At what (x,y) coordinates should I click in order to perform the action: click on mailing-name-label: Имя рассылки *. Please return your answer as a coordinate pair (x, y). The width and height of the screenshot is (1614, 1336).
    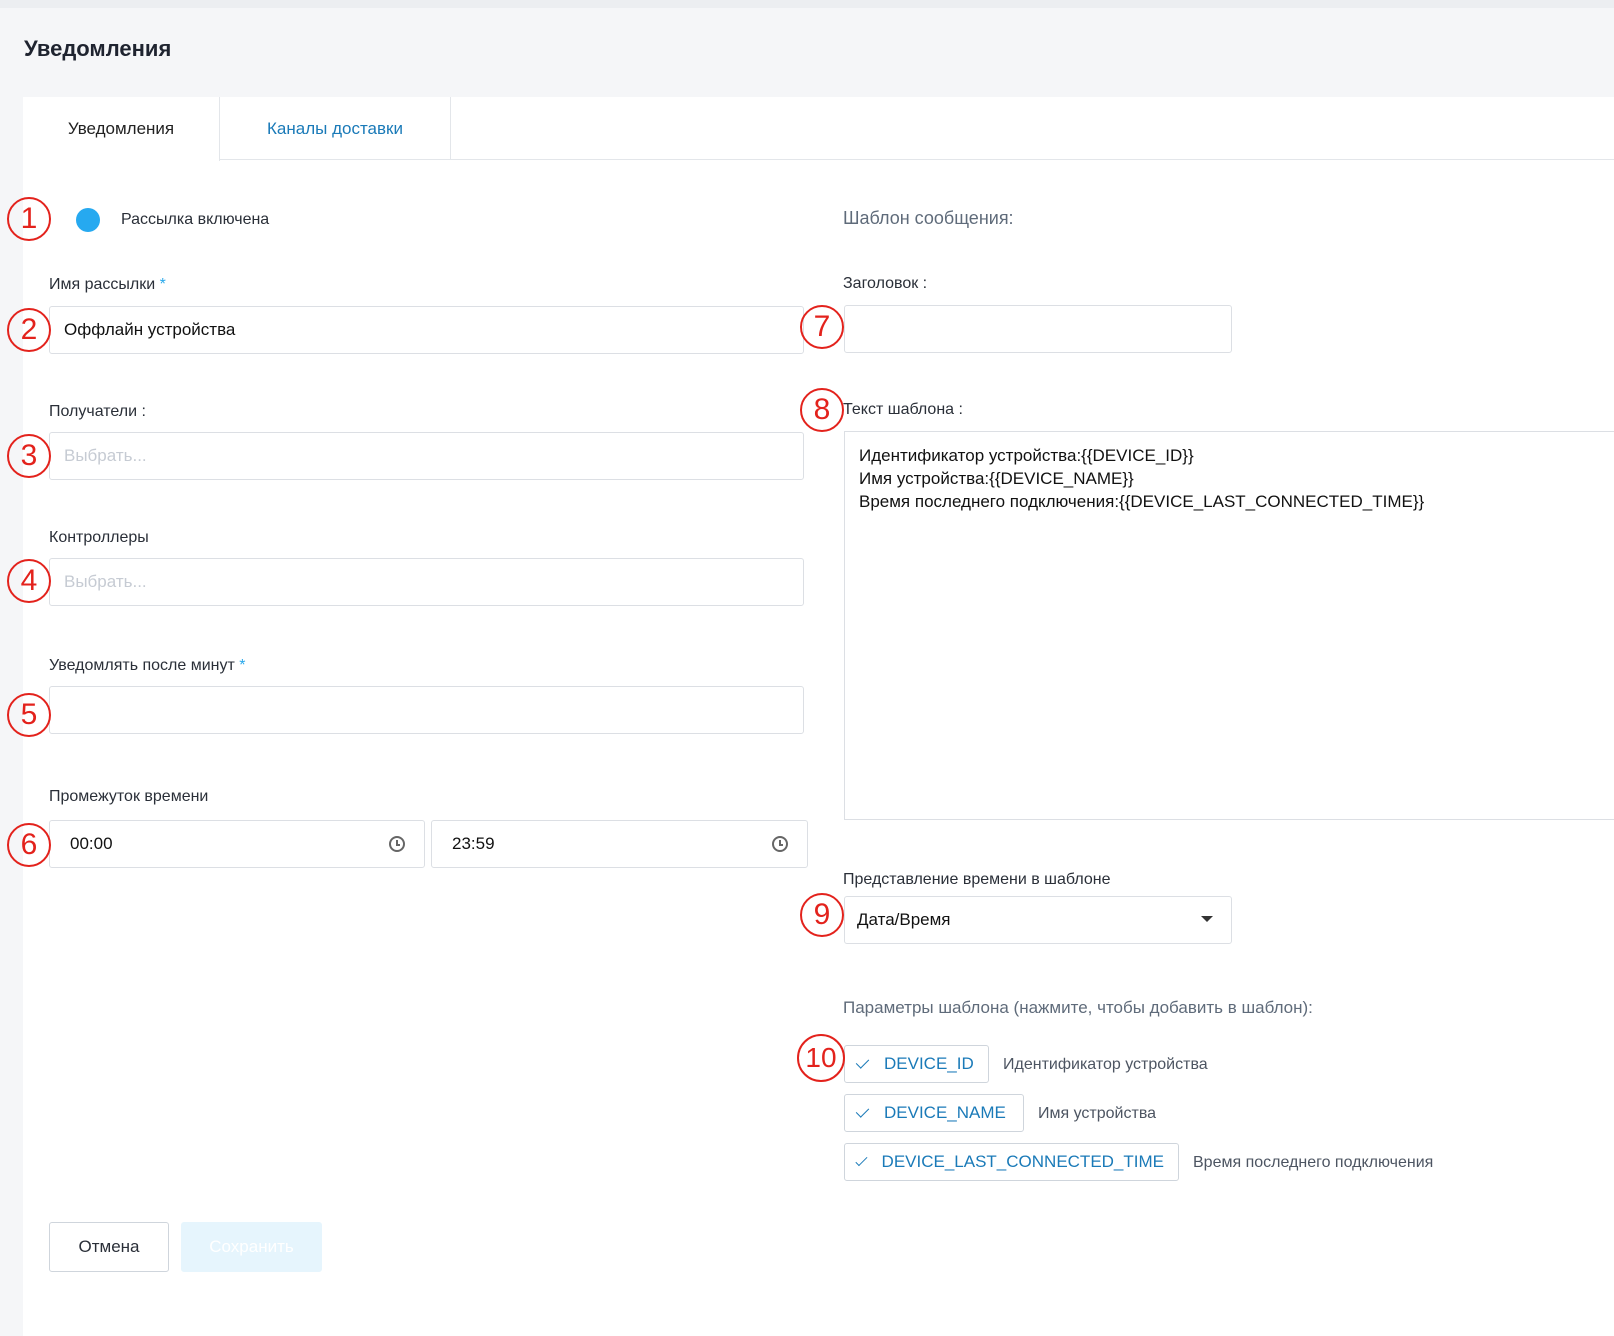
    Looking at the image, I should click on (107, 284).